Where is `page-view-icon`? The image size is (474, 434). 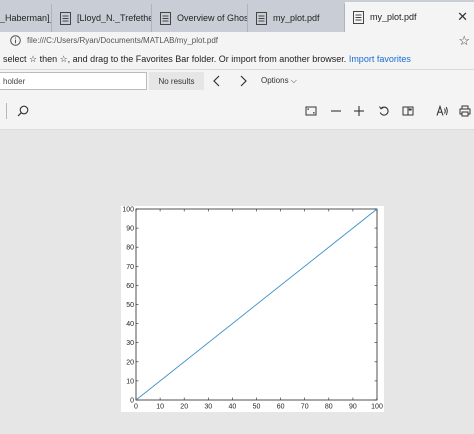
page-view-icon is located at coordinates (408, 111).